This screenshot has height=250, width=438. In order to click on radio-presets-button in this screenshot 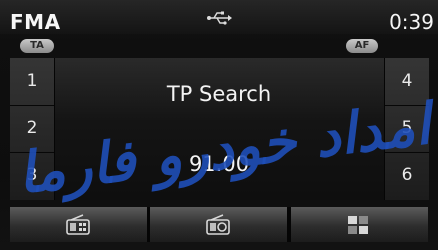, I will do `click(78, 224)`.